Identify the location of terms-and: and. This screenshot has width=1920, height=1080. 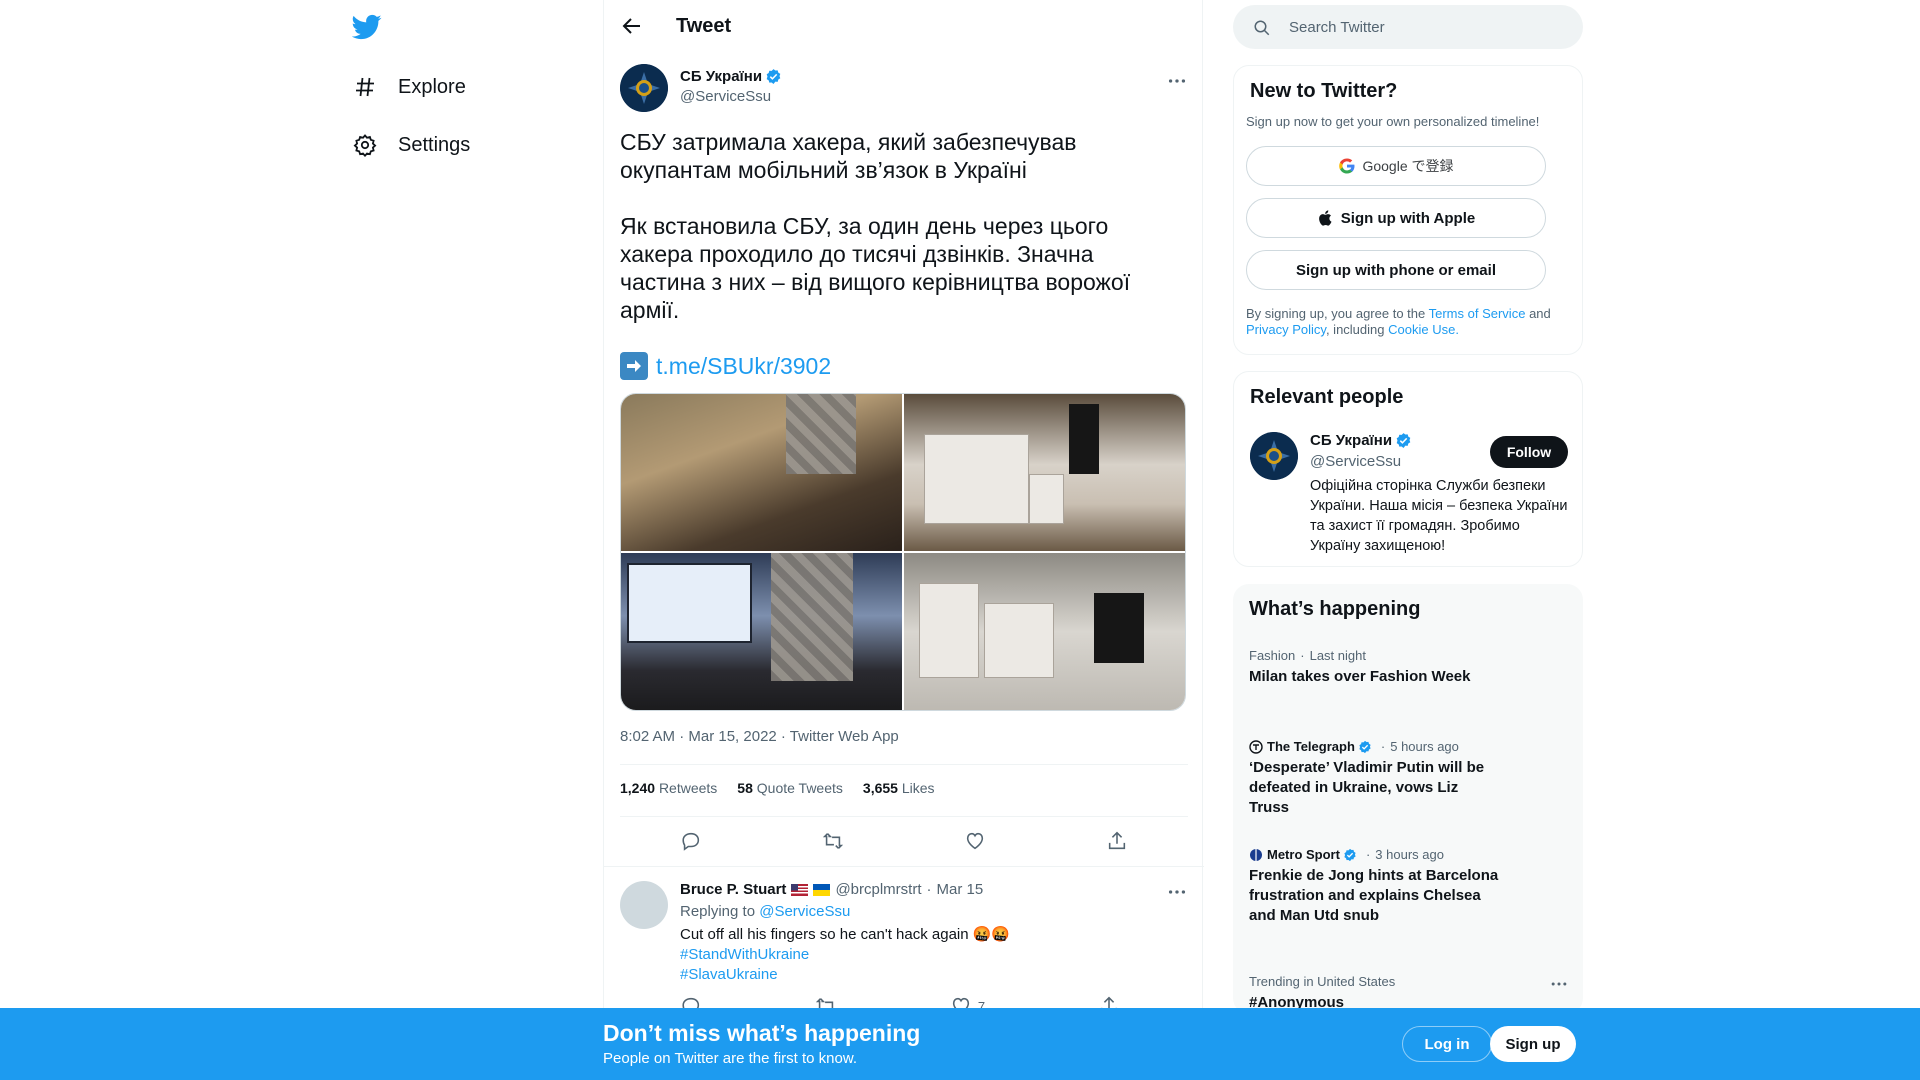
(1540, 313).